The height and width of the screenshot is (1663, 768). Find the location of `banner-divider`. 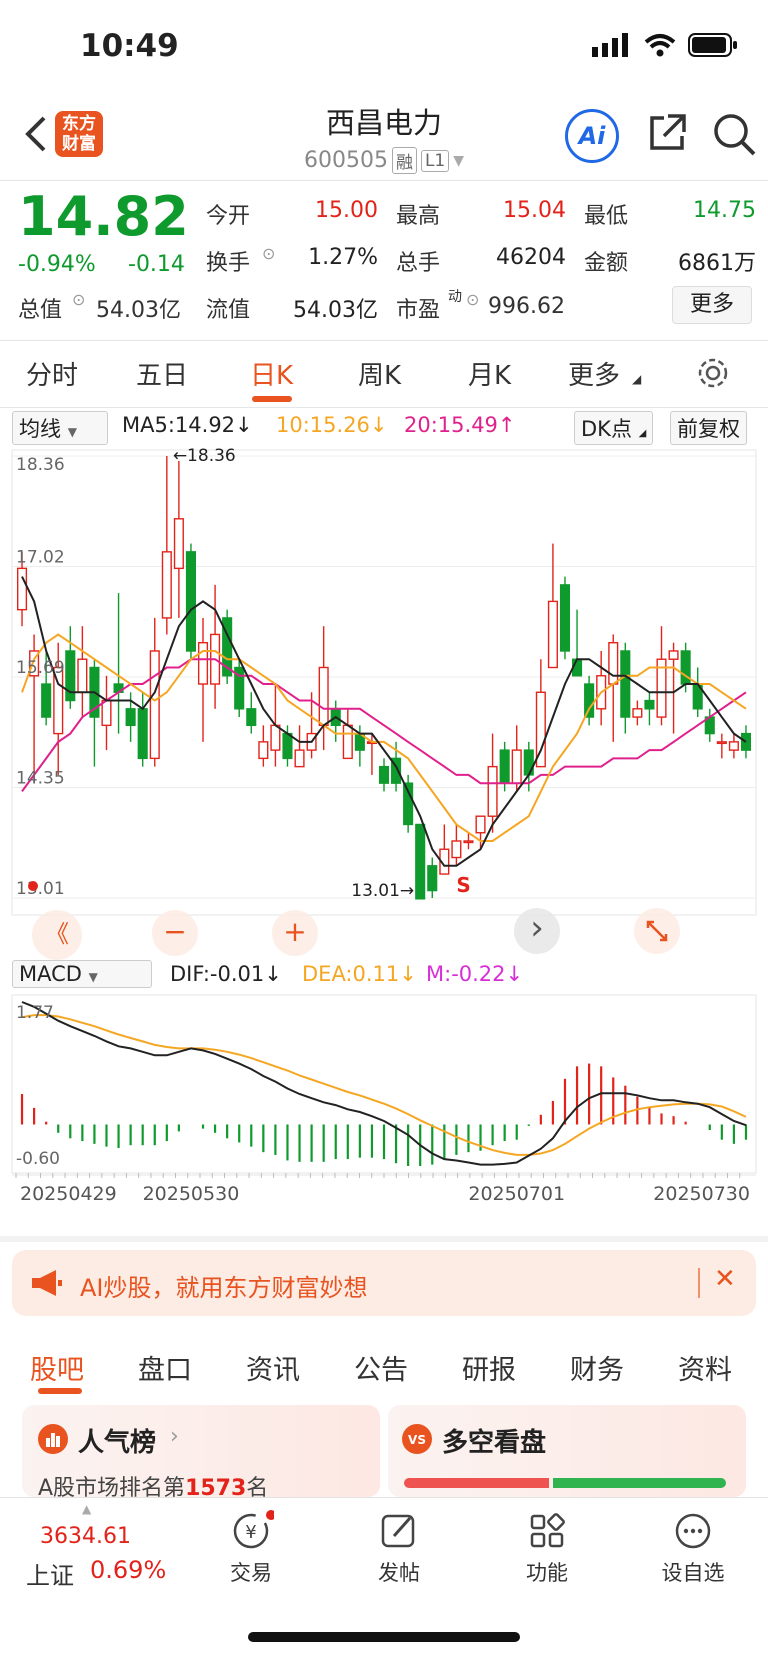

banner-divider is located at coordinates (699, 1283).